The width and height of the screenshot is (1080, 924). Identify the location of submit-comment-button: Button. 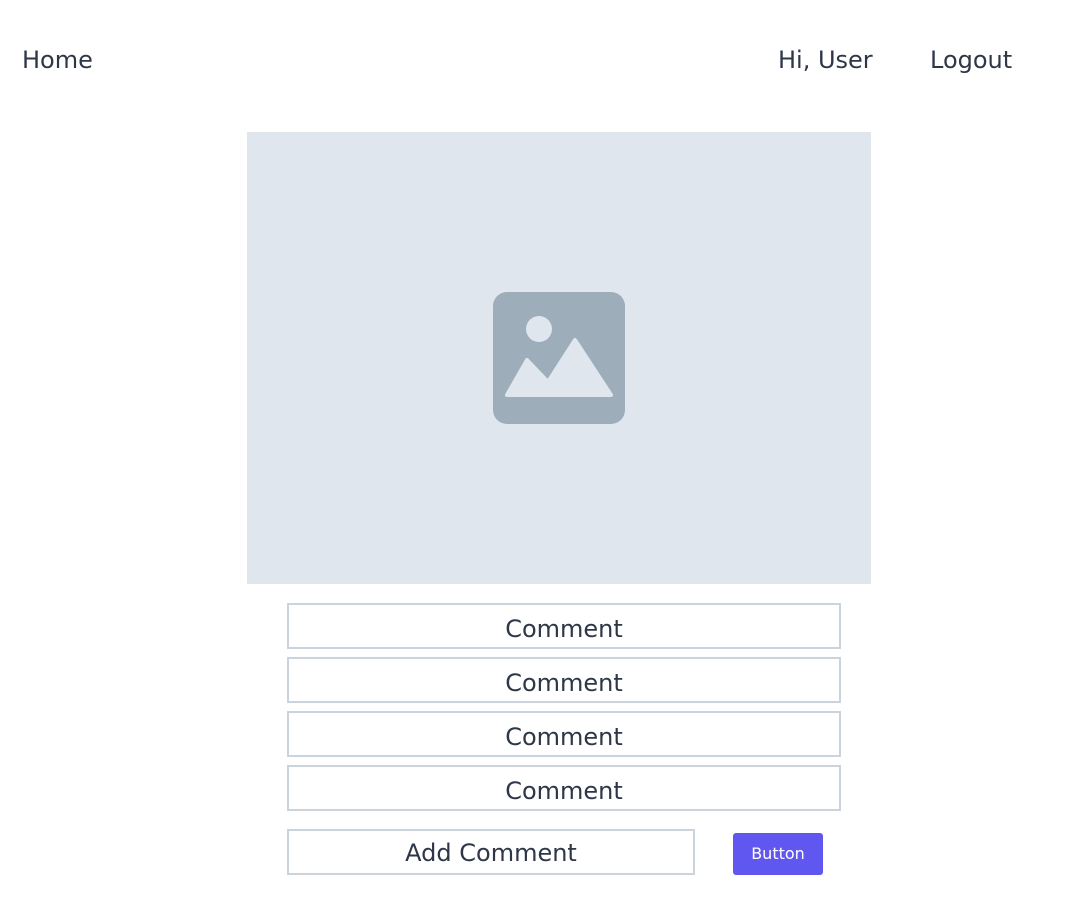
(778, 854).